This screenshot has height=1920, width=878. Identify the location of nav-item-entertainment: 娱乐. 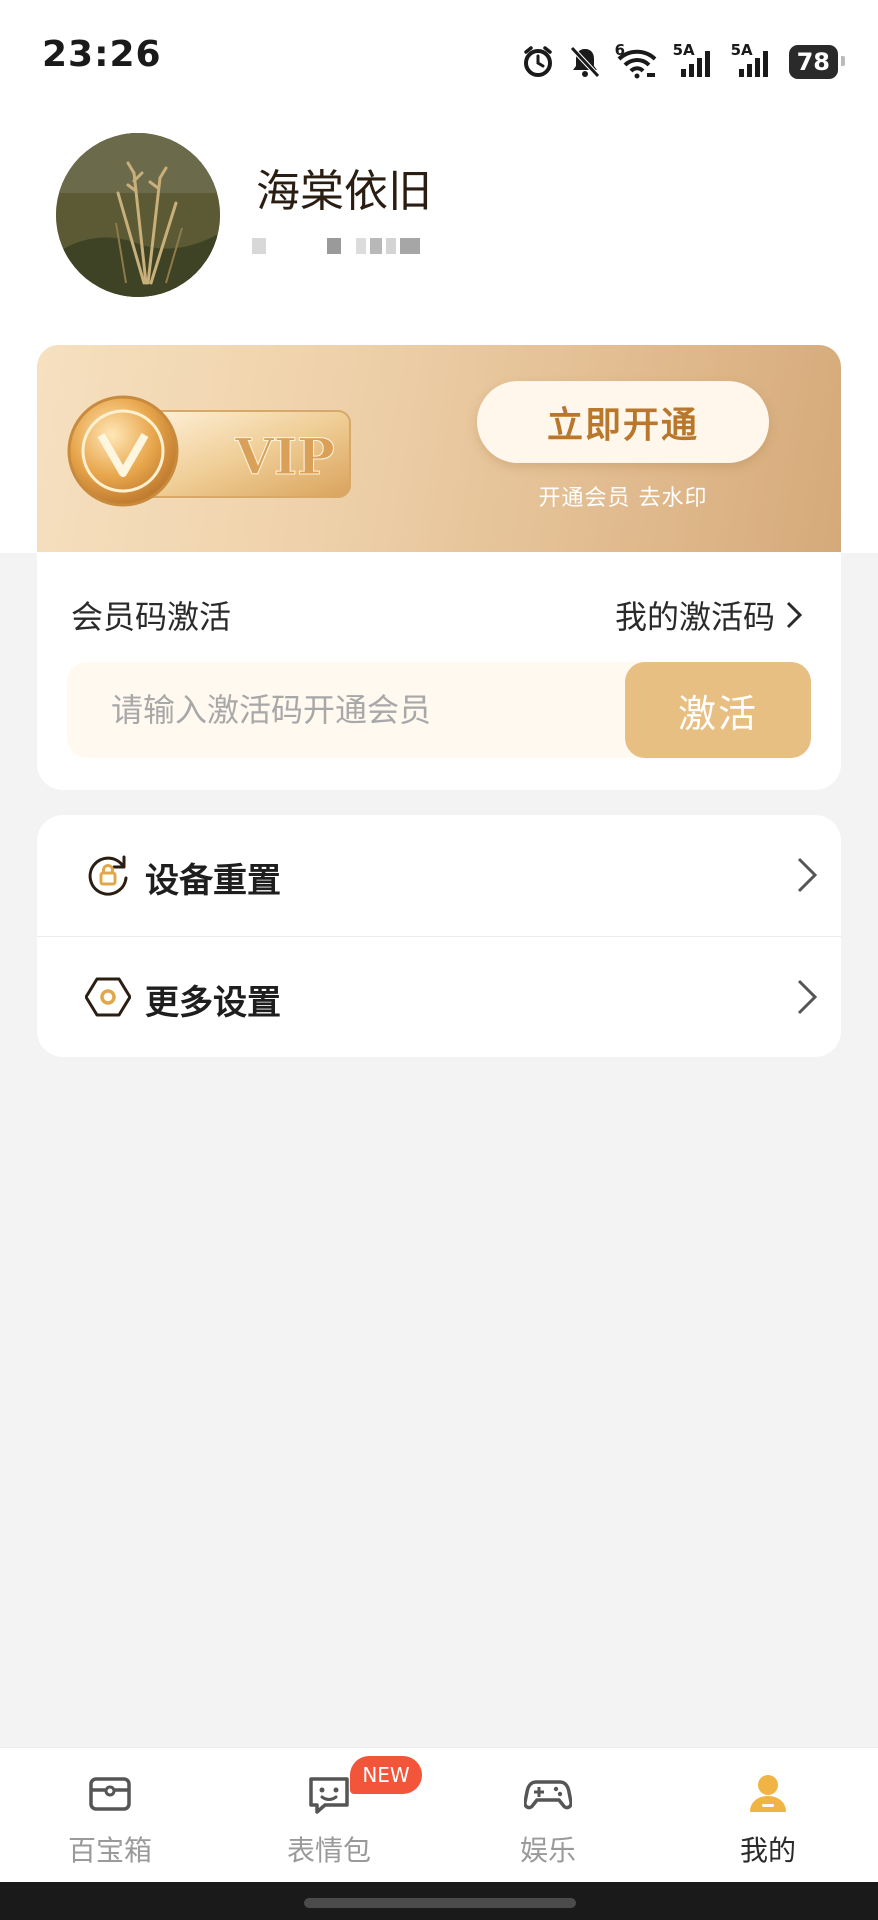
(548, 1815).